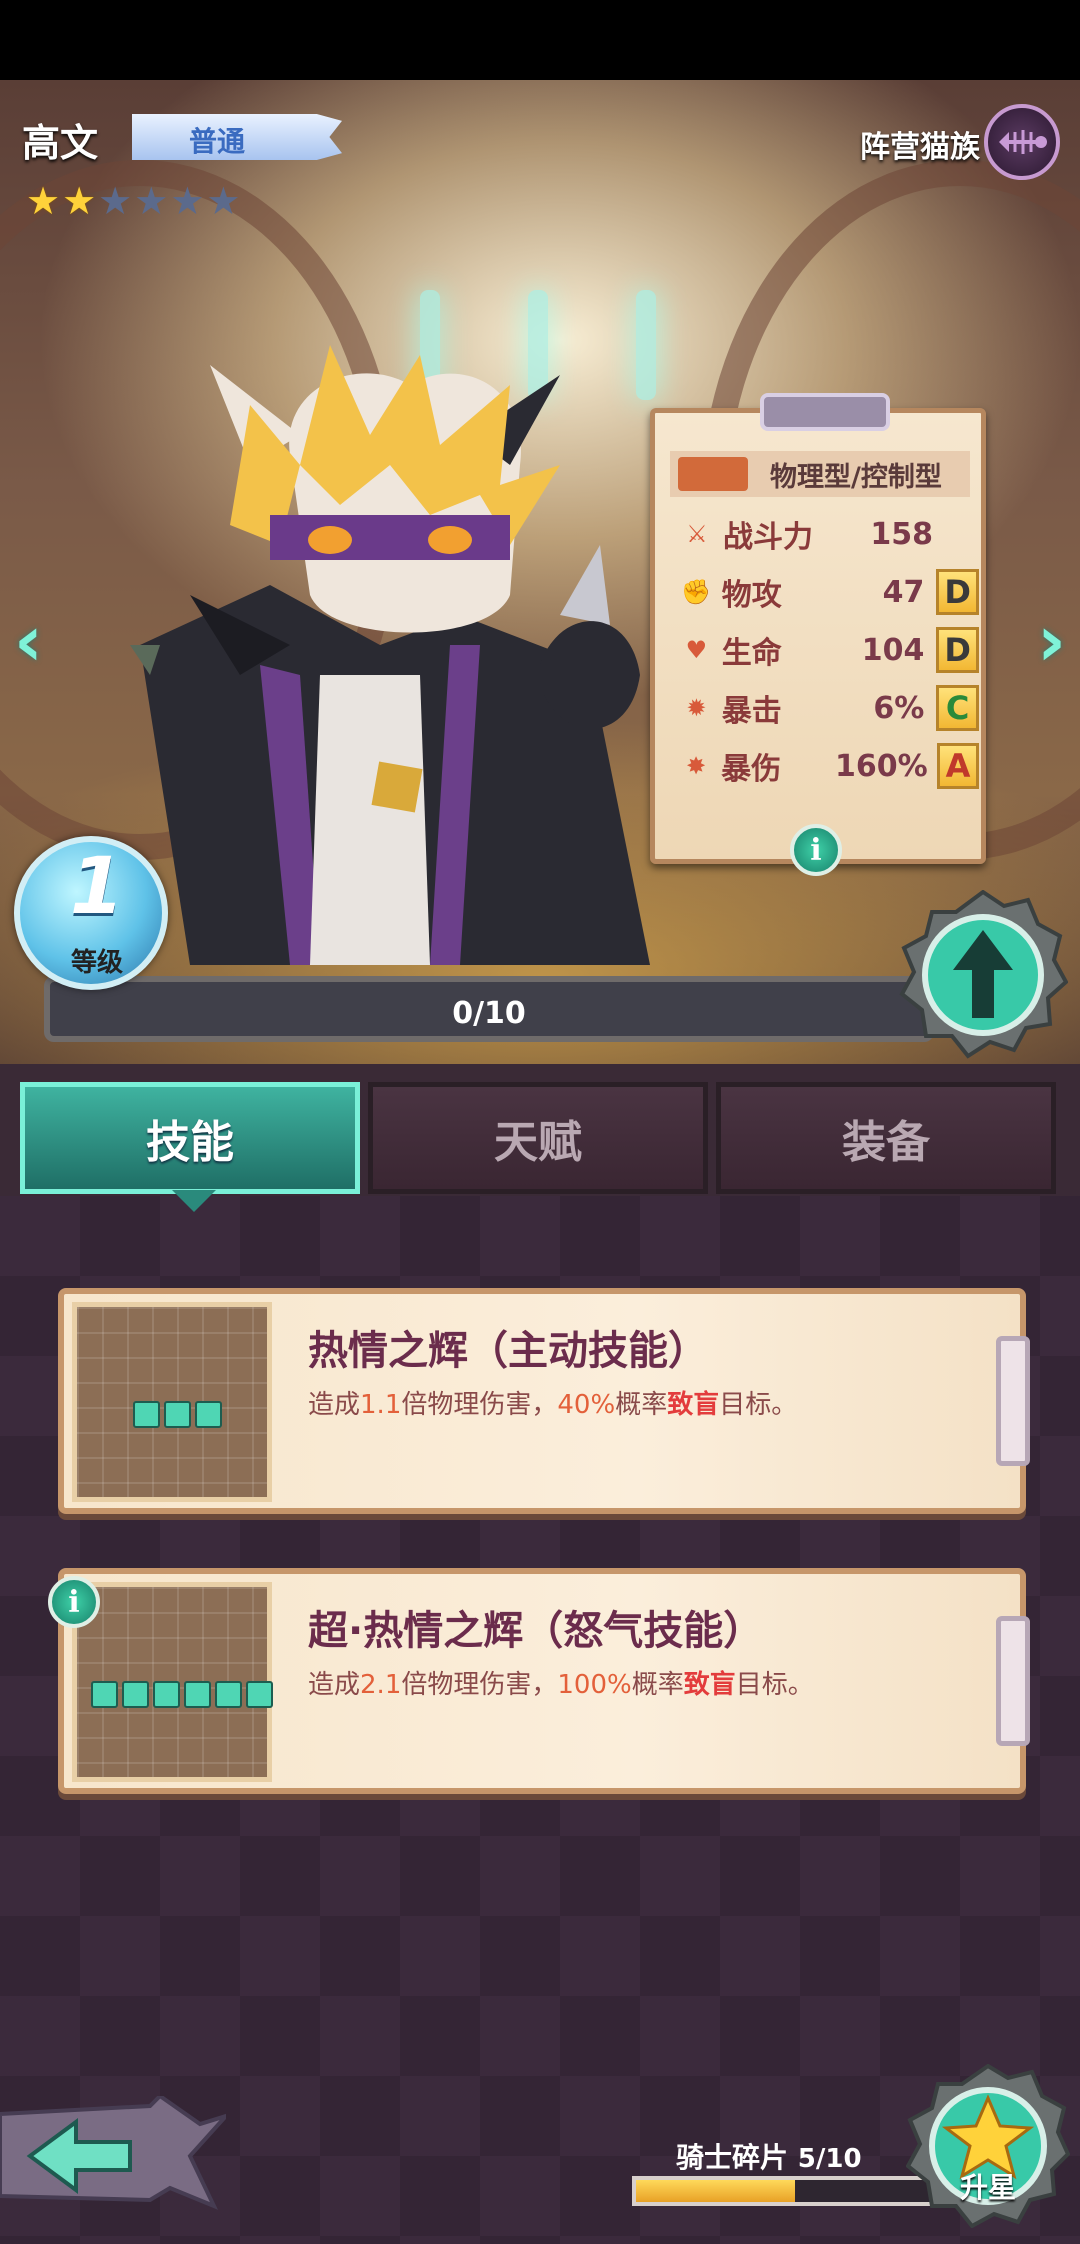 Image resolution: width=1080 pixels, height=2244 pixels. What do you see at coordinates (696, 650) in the screenshot?
I see `heart-icon: ♥` at bounding box center [696, 650].